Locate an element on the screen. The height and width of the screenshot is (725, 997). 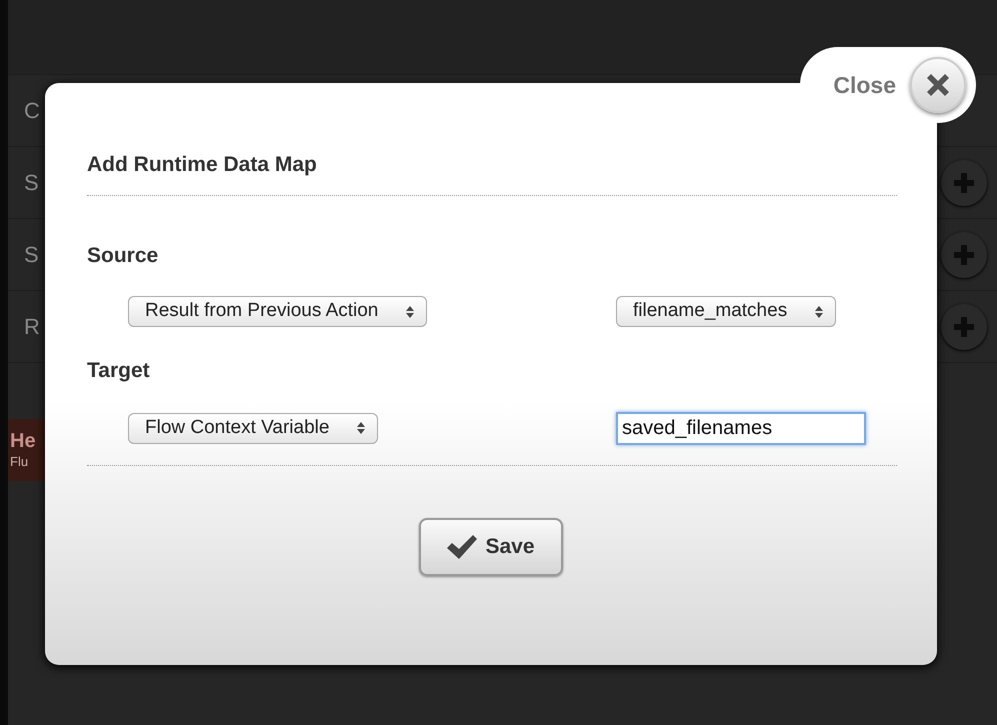
banner-subtitle: Flu is located at coordinates (20, 462).